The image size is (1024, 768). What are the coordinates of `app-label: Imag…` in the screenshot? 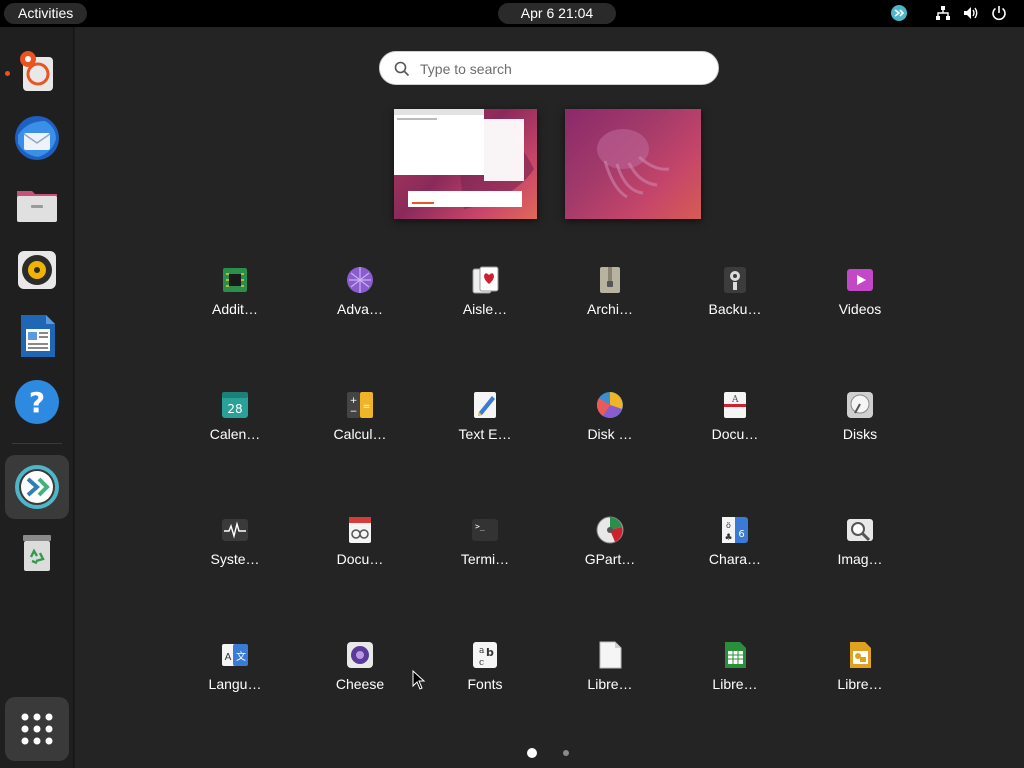 It's located at (860, 559).